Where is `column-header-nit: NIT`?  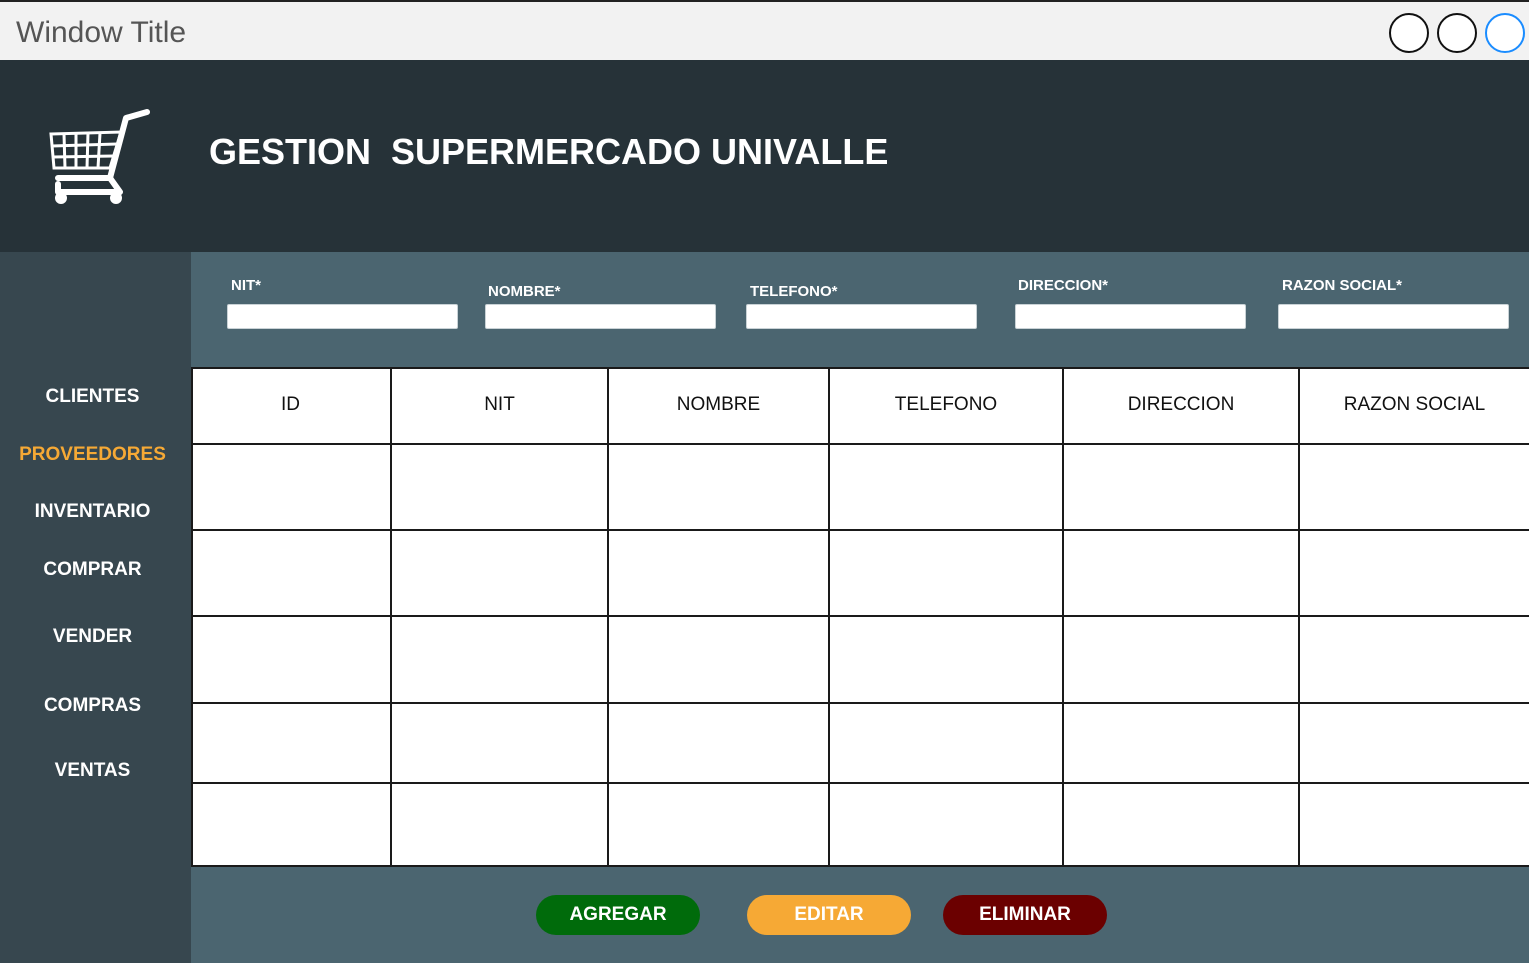 column-header-nit: NIT is located at coordinates (499, 405).